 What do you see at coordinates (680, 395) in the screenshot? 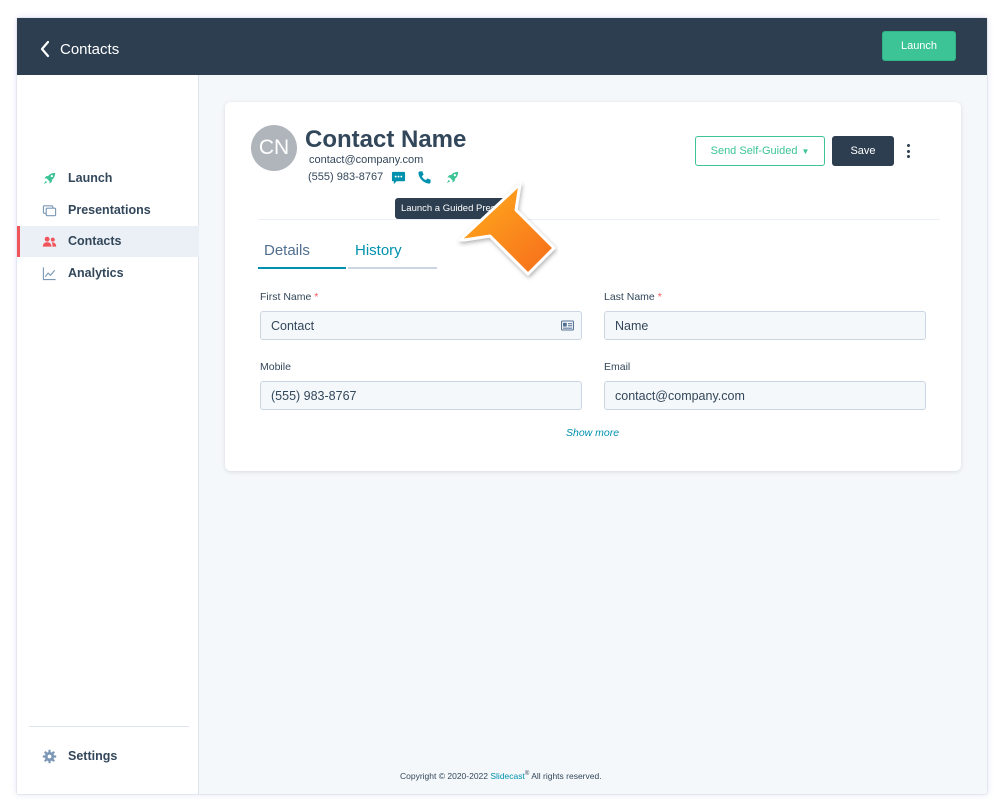
I see `email-value: contact@company.com` at bounding box center [680, 395].